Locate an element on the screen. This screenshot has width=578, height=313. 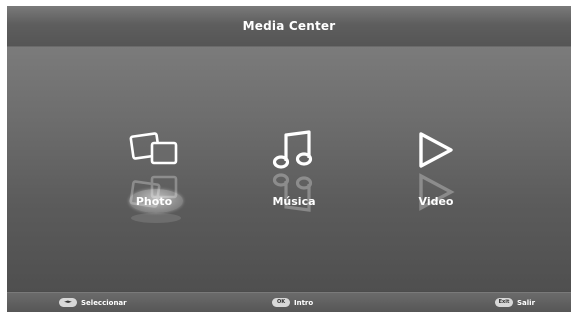
menu-item-photo: Photo is located at coordinates (154, 176).